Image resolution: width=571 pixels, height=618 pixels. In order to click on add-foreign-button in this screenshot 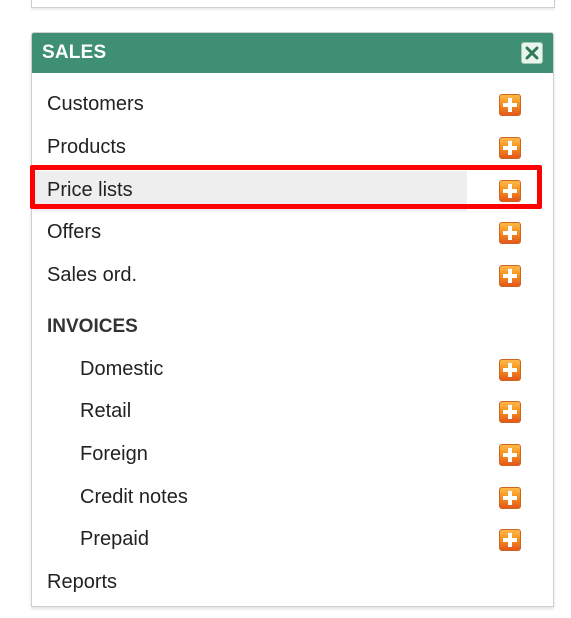, I will do `click(510, 455)`.